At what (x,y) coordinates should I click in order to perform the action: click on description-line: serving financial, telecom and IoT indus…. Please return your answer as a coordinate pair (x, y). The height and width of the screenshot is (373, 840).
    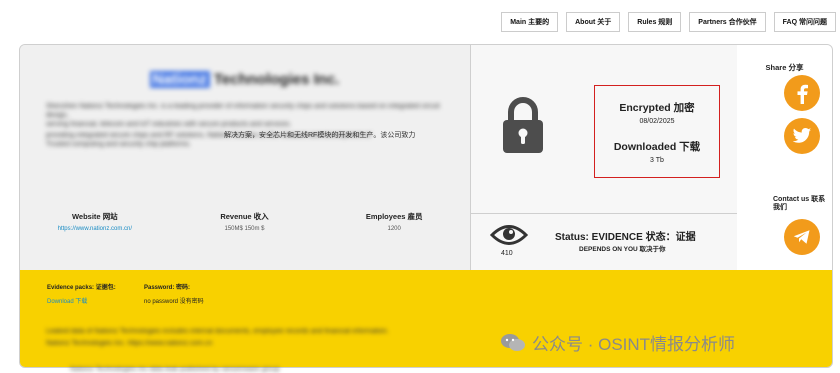
    Looking at the image, I should click on (169, 124).